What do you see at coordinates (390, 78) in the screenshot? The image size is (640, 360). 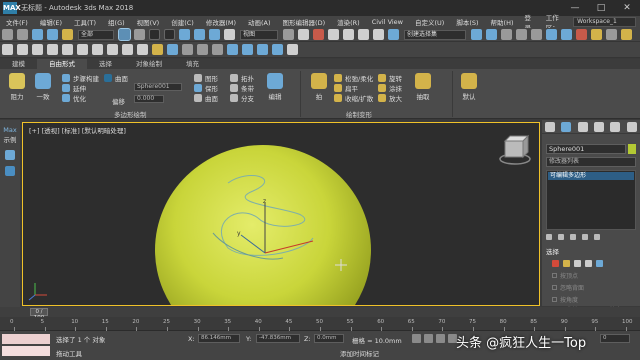 I see `rotate-brush-button: 旋转` at bounding box center [390, 78].